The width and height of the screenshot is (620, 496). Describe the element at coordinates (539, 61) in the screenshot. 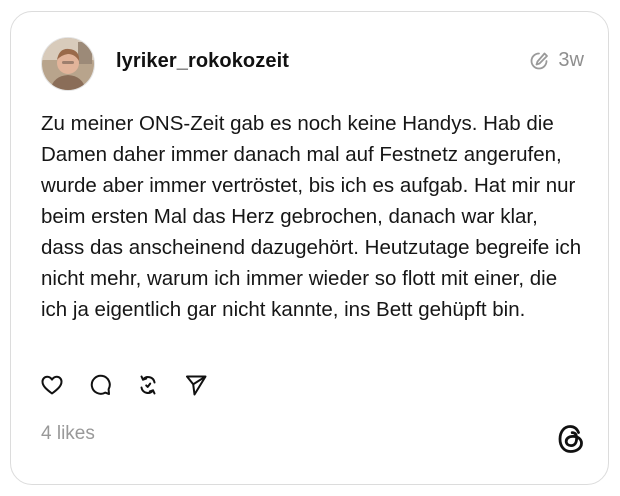

I see `edited-icon` at that location.